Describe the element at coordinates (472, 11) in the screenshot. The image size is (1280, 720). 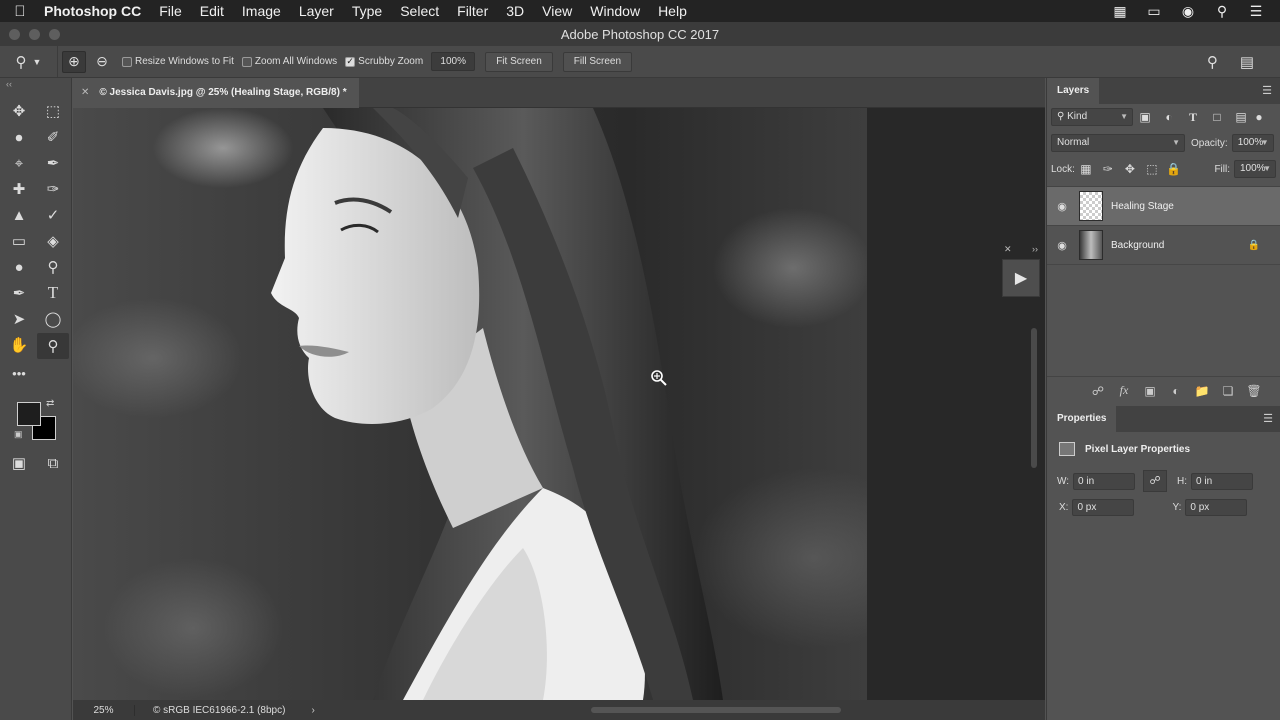
I see `menu-filter: Filter` at that location.